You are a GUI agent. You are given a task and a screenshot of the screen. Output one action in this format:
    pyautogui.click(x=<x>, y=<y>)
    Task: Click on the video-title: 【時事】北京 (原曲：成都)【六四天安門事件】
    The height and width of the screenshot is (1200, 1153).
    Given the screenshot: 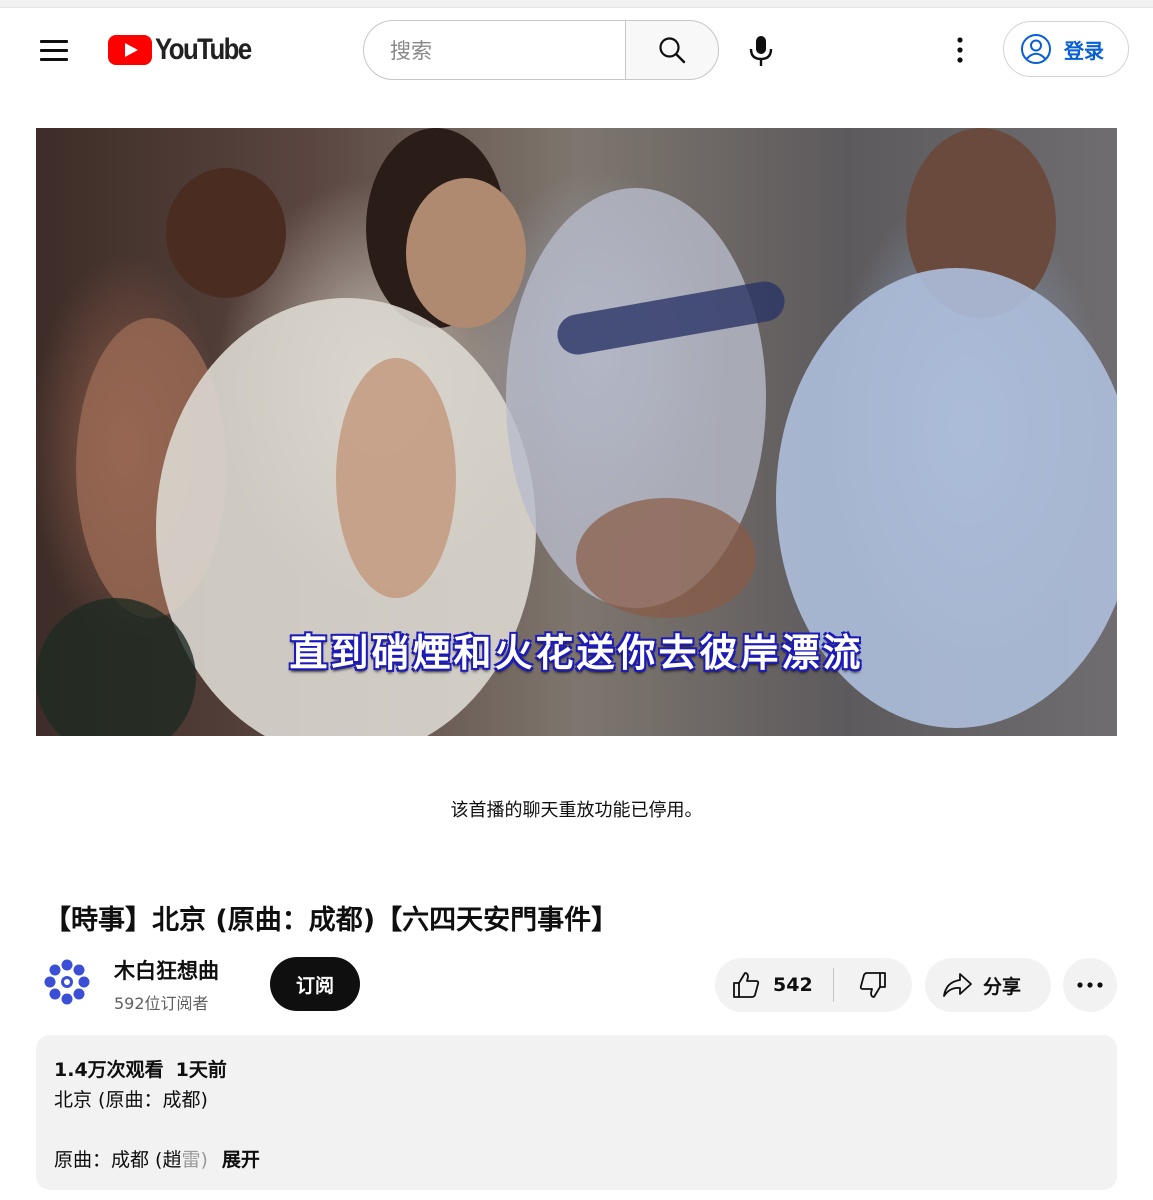 What is the action you would take?
    pyautogui.click(x=331, y=920)
    